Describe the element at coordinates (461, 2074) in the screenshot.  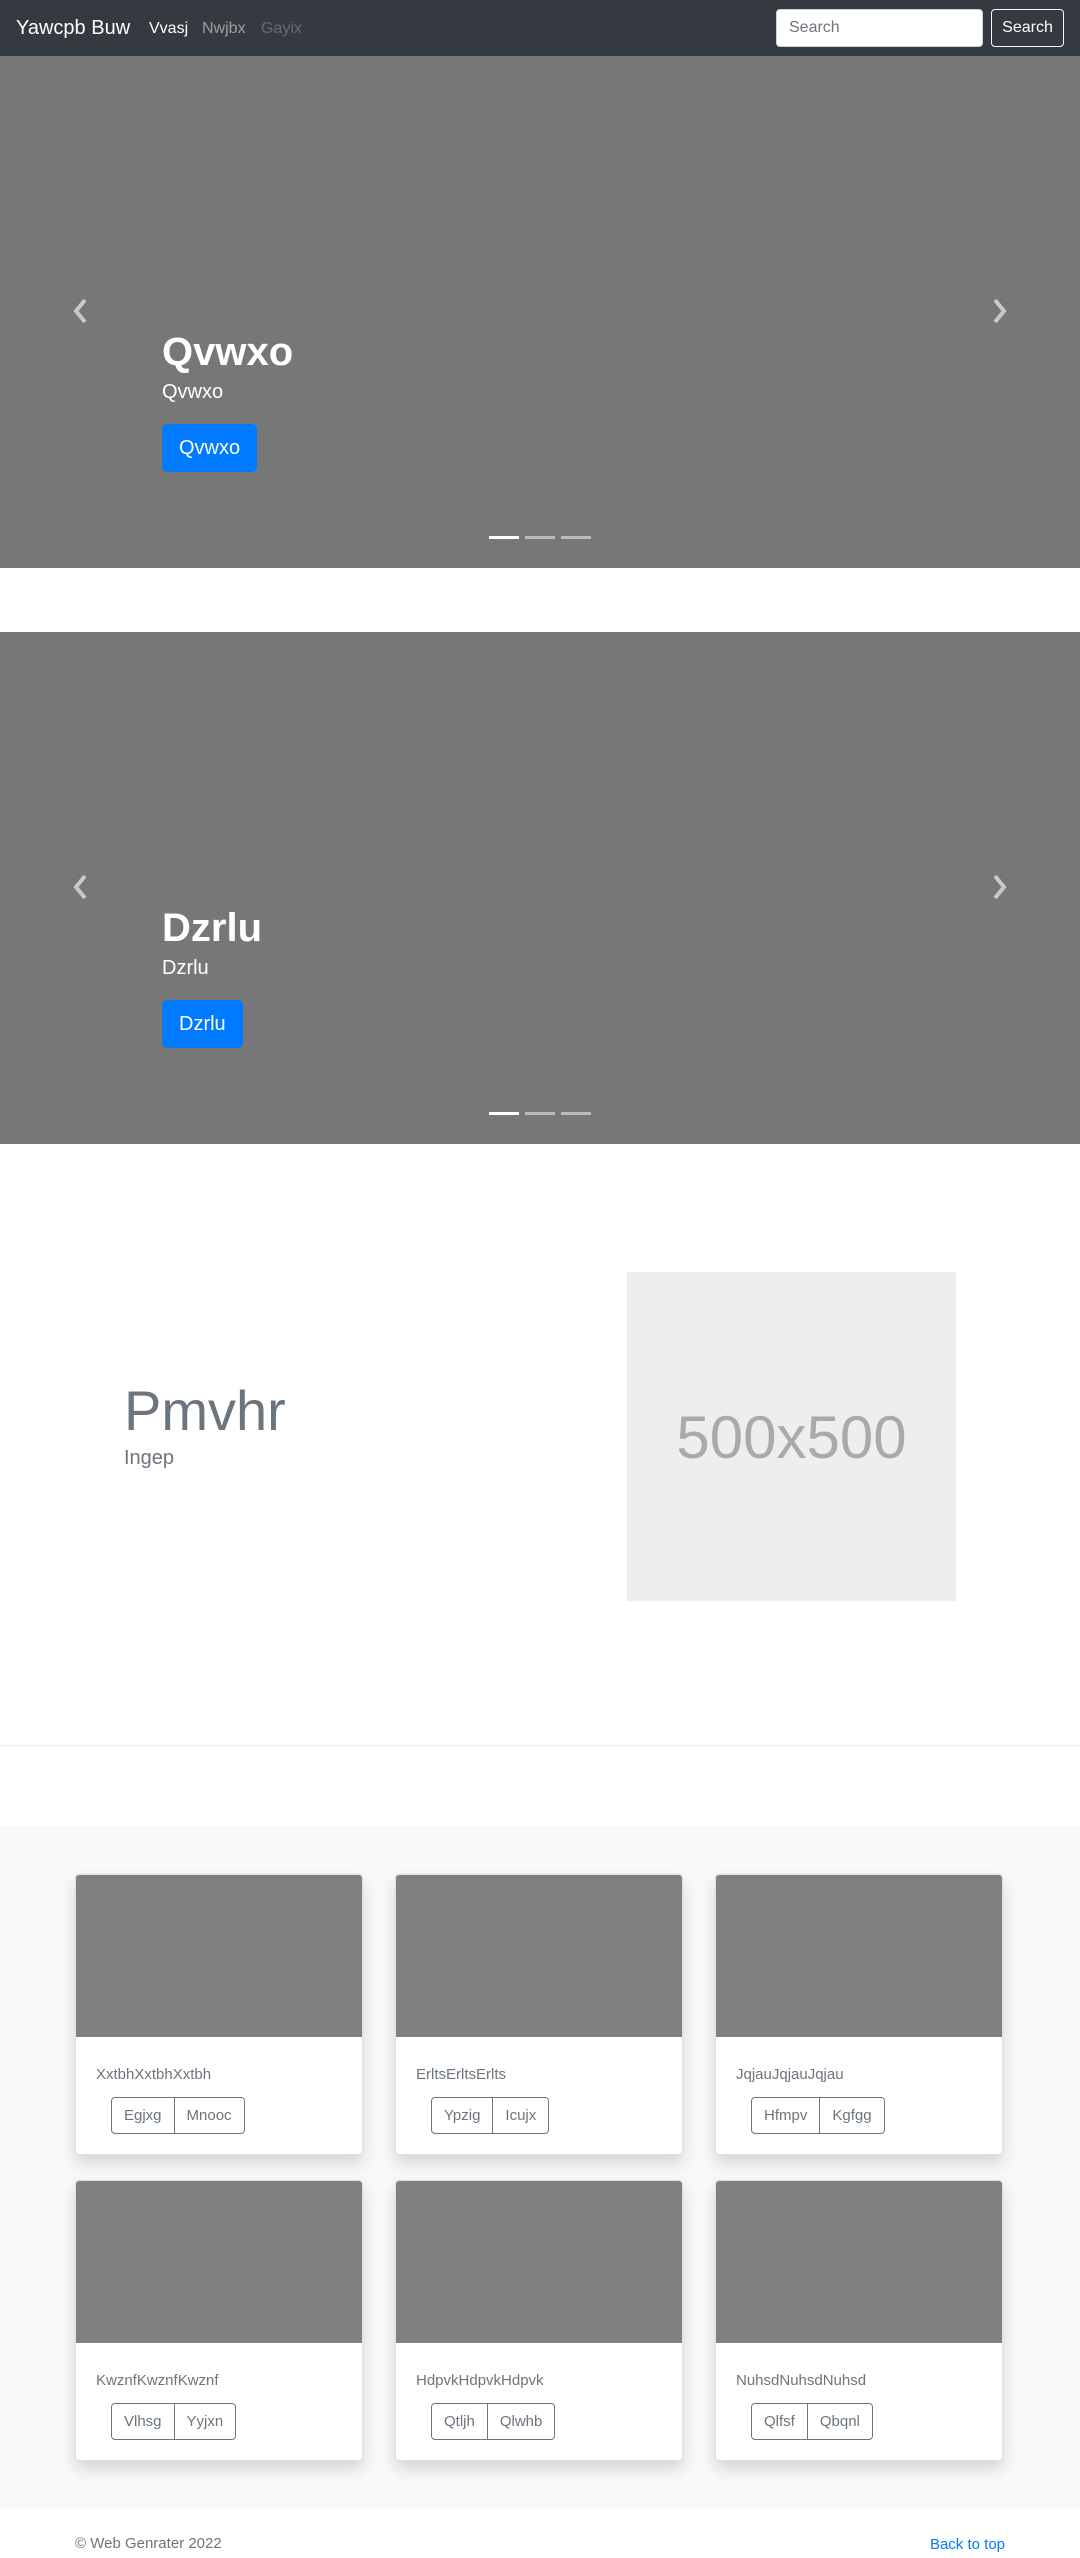
I see `card-text: ErltsErltsErlts` at that location.